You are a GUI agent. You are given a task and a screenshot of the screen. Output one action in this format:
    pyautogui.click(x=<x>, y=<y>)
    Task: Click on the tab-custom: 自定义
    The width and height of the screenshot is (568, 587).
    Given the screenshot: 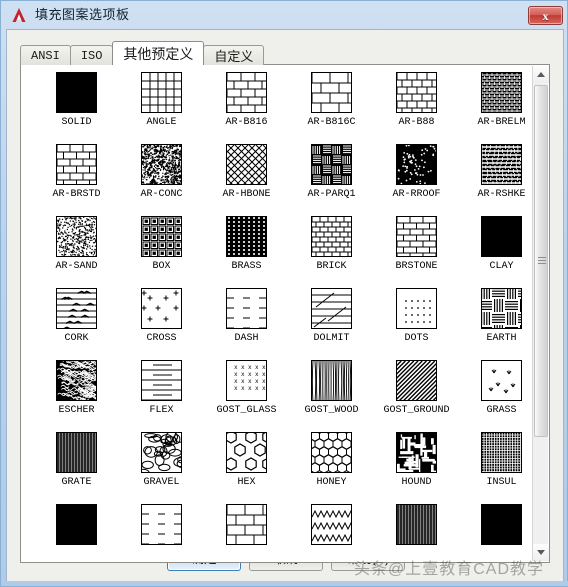 What is the action you would take?
    pyautogui.click(x=234, y=55)
    